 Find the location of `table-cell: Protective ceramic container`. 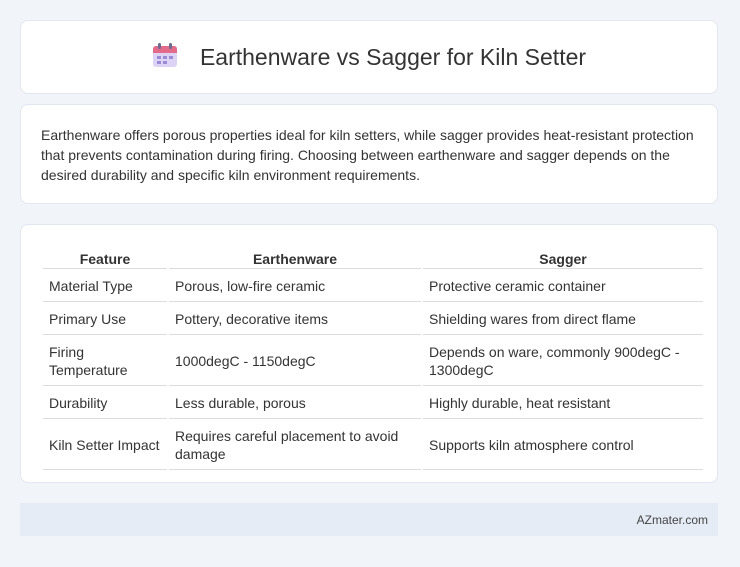

table-cell: Protective ceramic container is located at coordinates (563, 286).